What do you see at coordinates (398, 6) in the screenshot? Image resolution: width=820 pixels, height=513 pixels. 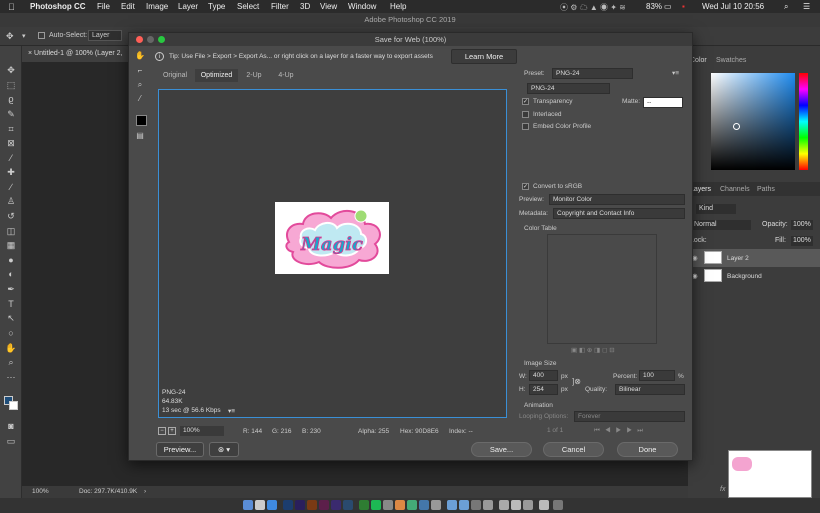 I see `menu-help: Help` at bounding box center [398, 6].